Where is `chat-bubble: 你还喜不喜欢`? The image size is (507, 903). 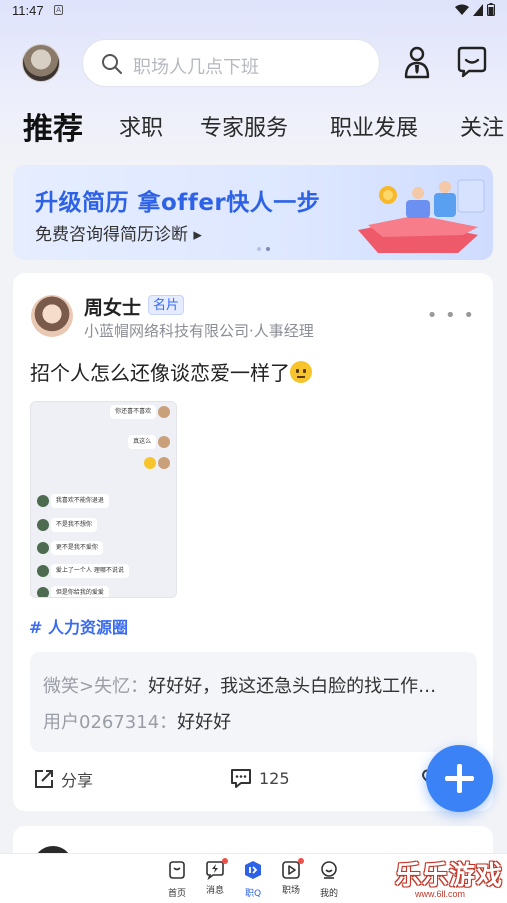 chat-bubble: 你还喜不喜欢 is located at coordinates (133, 412).